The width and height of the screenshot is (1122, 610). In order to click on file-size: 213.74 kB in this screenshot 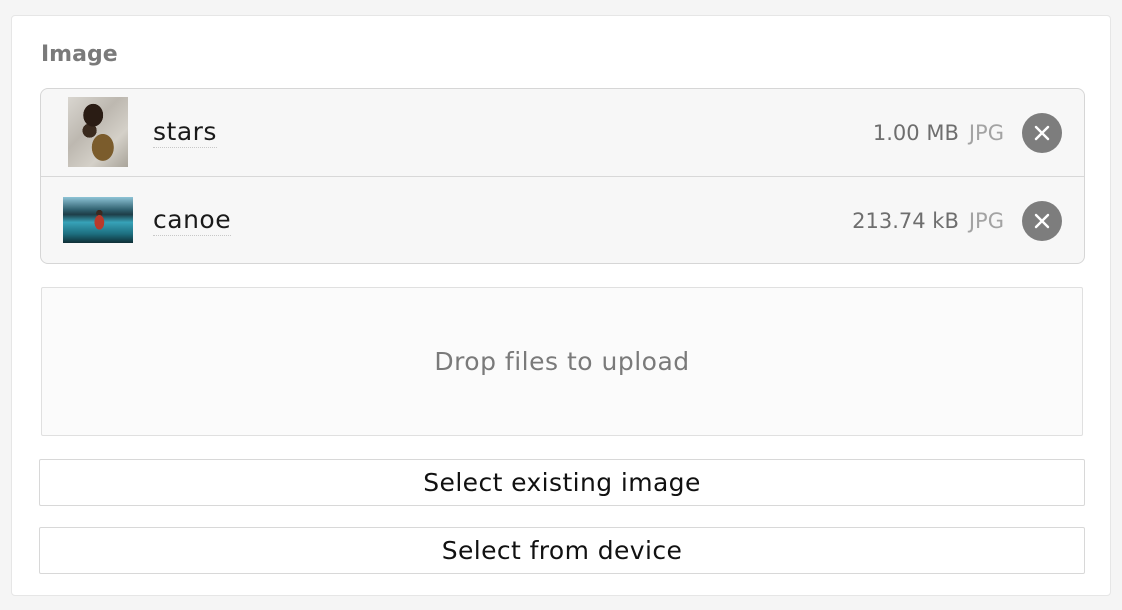, I will do `click(905, 220)`.